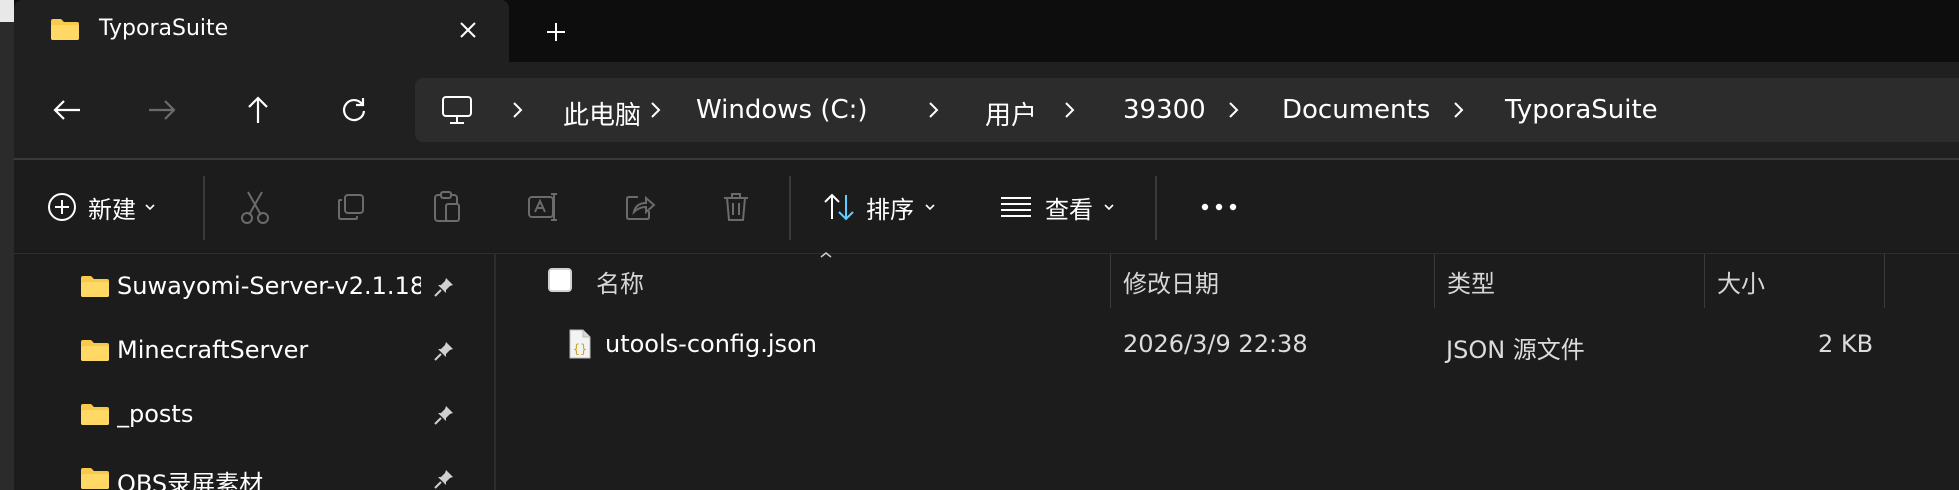 This screenshot has height=490, width=1959. I want to click on sidebar-item-suwayomi: Suwayomi-Server-v2.1.1867, so click(280, 286).